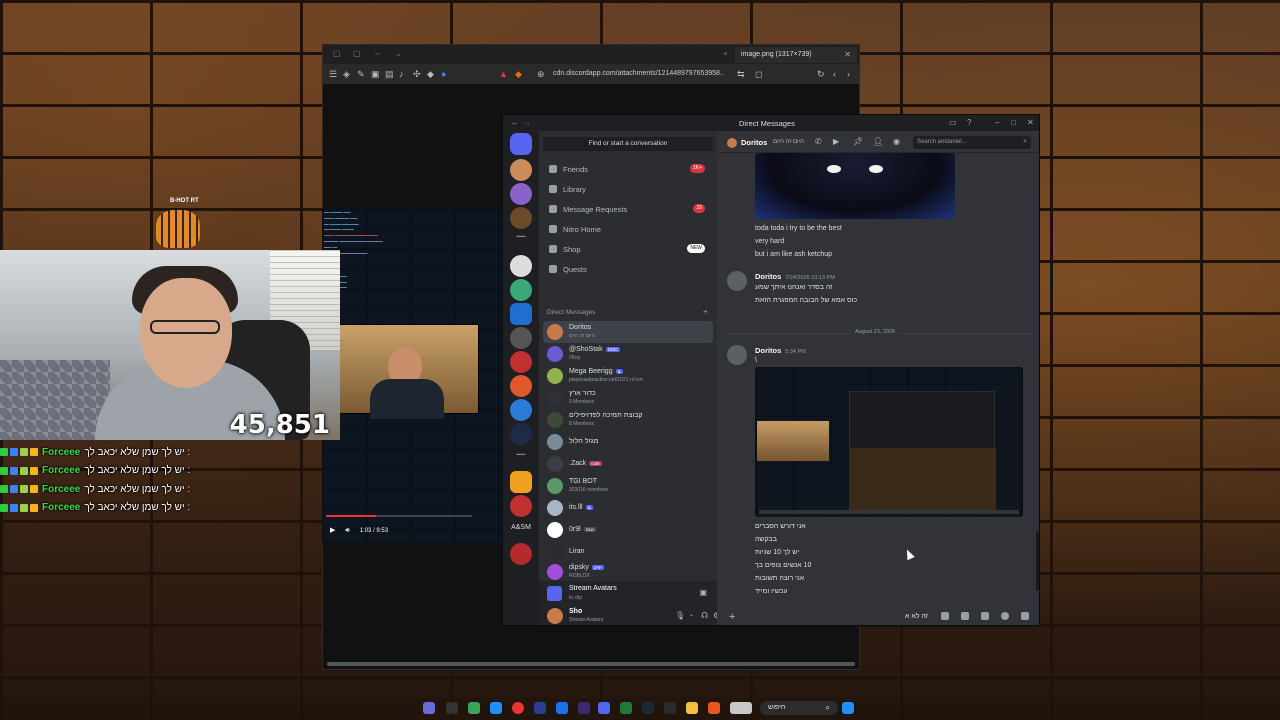  I want to click on back-arrow-icon: ←, so click(515, 122).